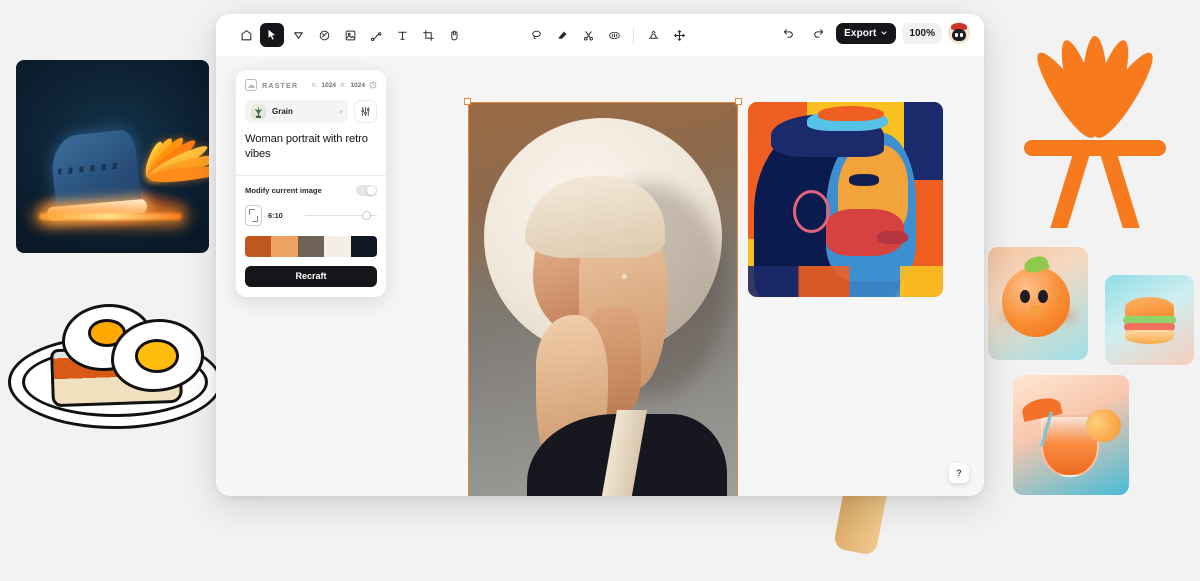 The width and height of the screenshot is (1200, 581). I want to click on style-thumbnail, so click(258, 111).